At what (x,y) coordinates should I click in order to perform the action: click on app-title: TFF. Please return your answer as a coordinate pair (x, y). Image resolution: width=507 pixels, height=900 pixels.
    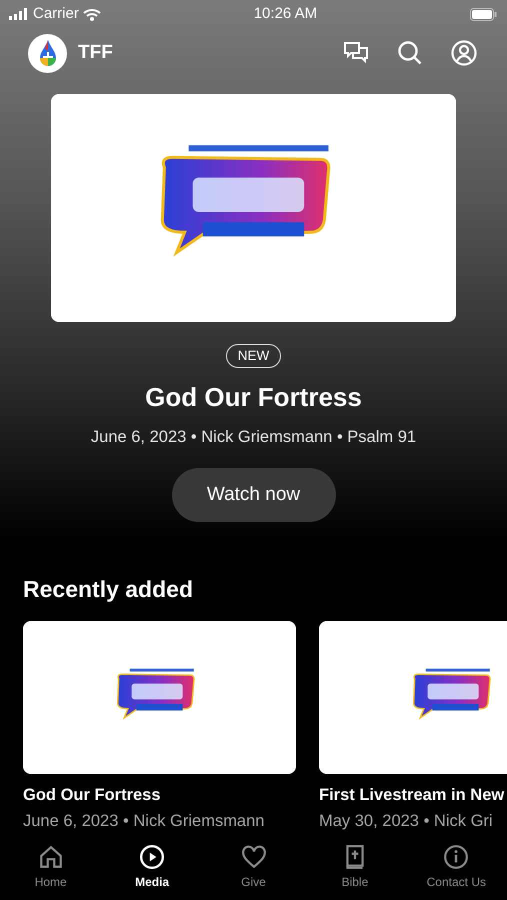
    Looking at the image, I should click on (95, 52).